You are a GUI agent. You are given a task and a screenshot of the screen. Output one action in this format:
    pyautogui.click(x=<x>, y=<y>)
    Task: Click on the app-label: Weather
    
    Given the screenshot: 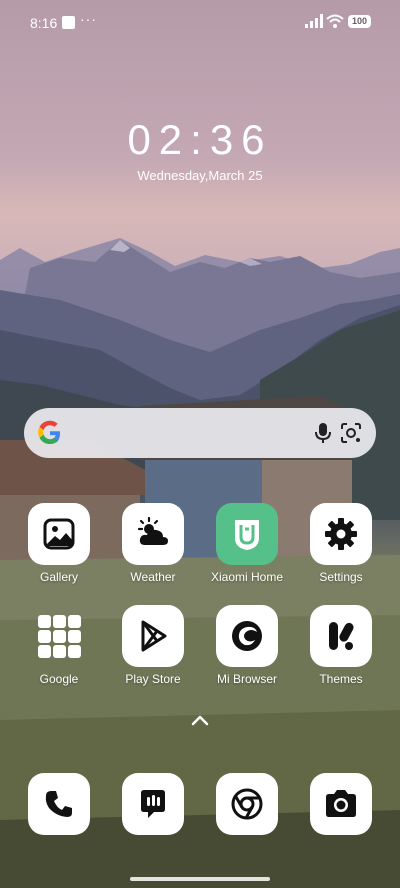 What is the action you would take?
    pyautogui.click(x=153, y=577)
    